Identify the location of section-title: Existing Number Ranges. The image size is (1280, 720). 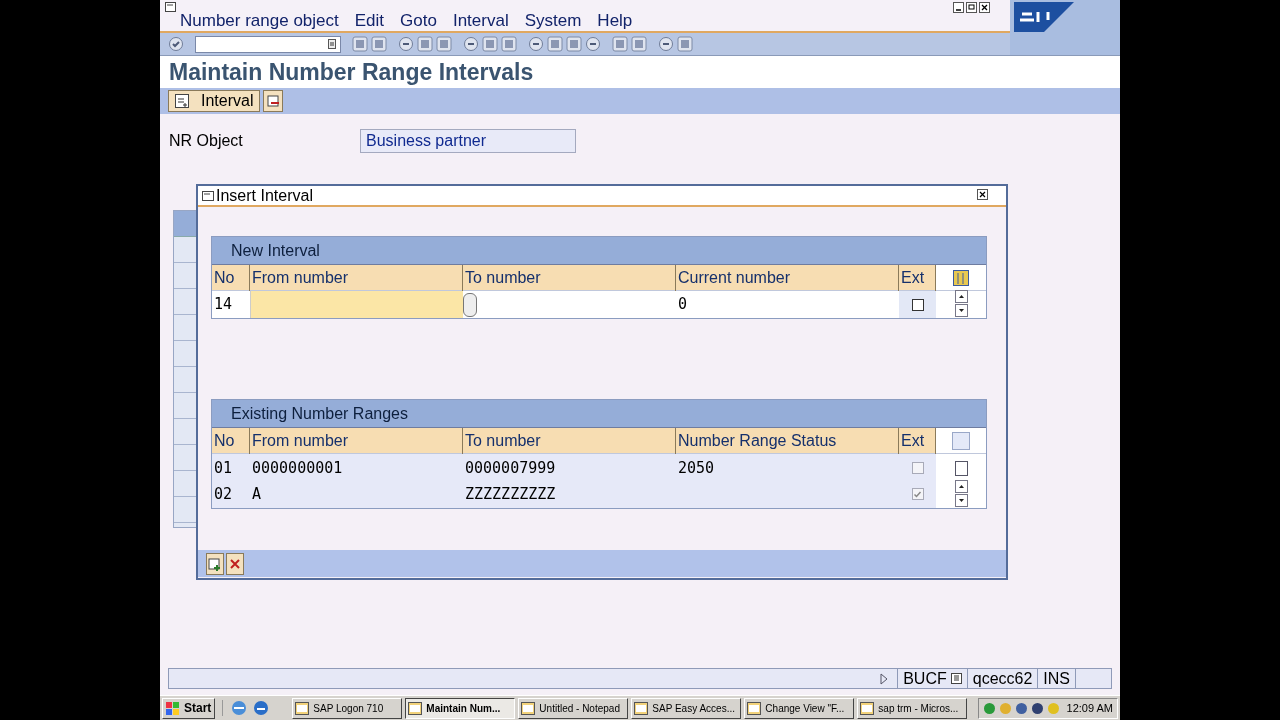
(319, 413).